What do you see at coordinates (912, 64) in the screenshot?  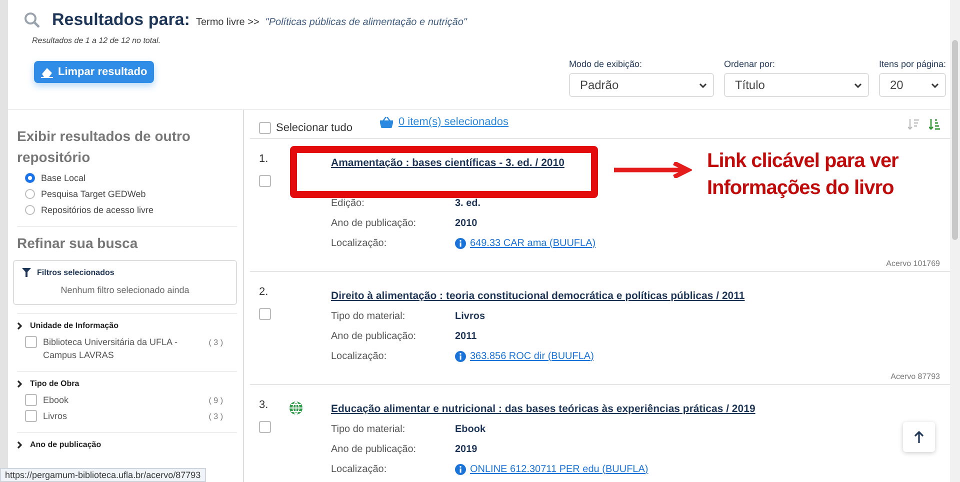 I see `select-label: Itens por página:` at bounding box center [912, 64].